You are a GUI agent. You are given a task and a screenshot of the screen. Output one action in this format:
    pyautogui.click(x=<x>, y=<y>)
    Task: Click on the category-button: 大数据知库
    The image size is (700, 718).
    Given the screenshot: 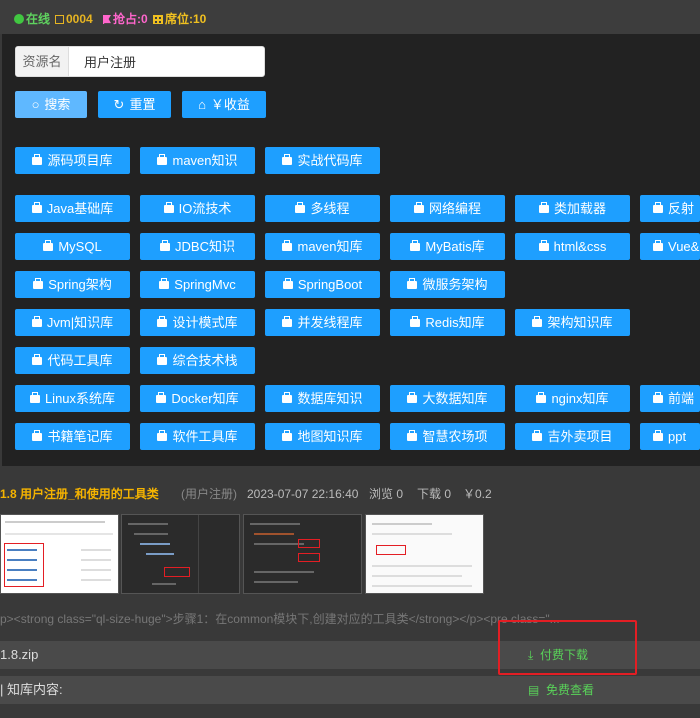 What is the action you would take?
    pyautogui.click(x=447, y=398)
    